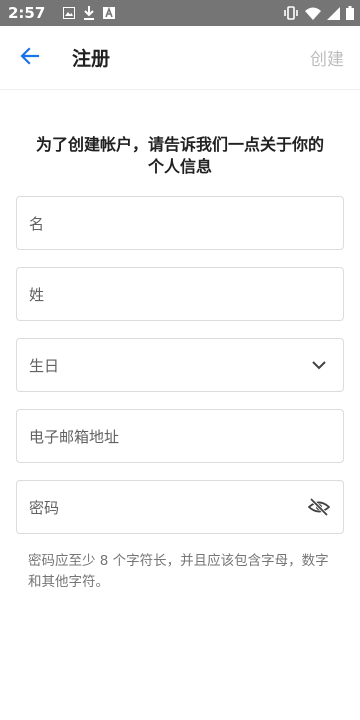 This screenshot has width=360, height=720. I want to click on image-icon, so click(69, 13).